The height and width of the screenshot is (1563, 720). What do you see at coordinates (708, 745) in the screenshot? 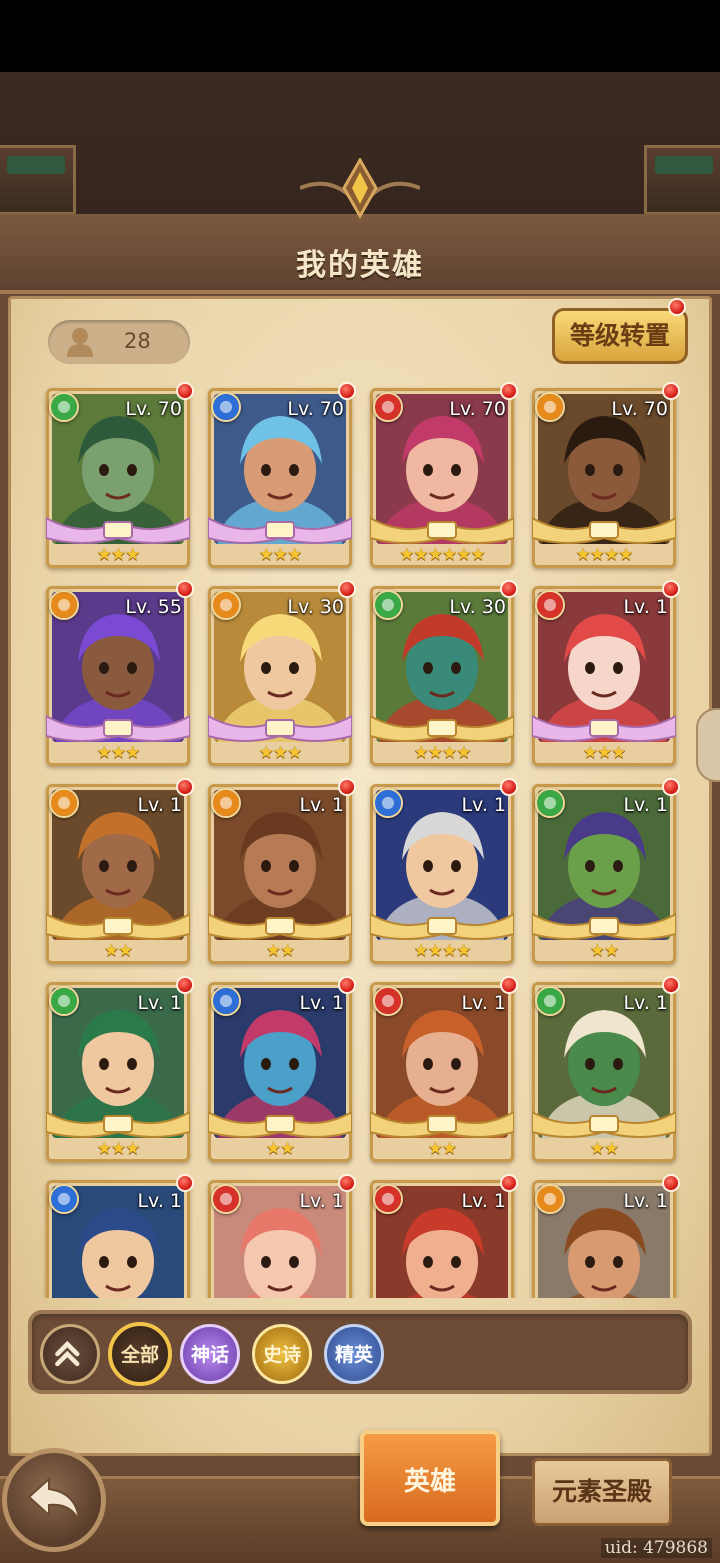
I see `side-handle` at bounding box center [708, 745].